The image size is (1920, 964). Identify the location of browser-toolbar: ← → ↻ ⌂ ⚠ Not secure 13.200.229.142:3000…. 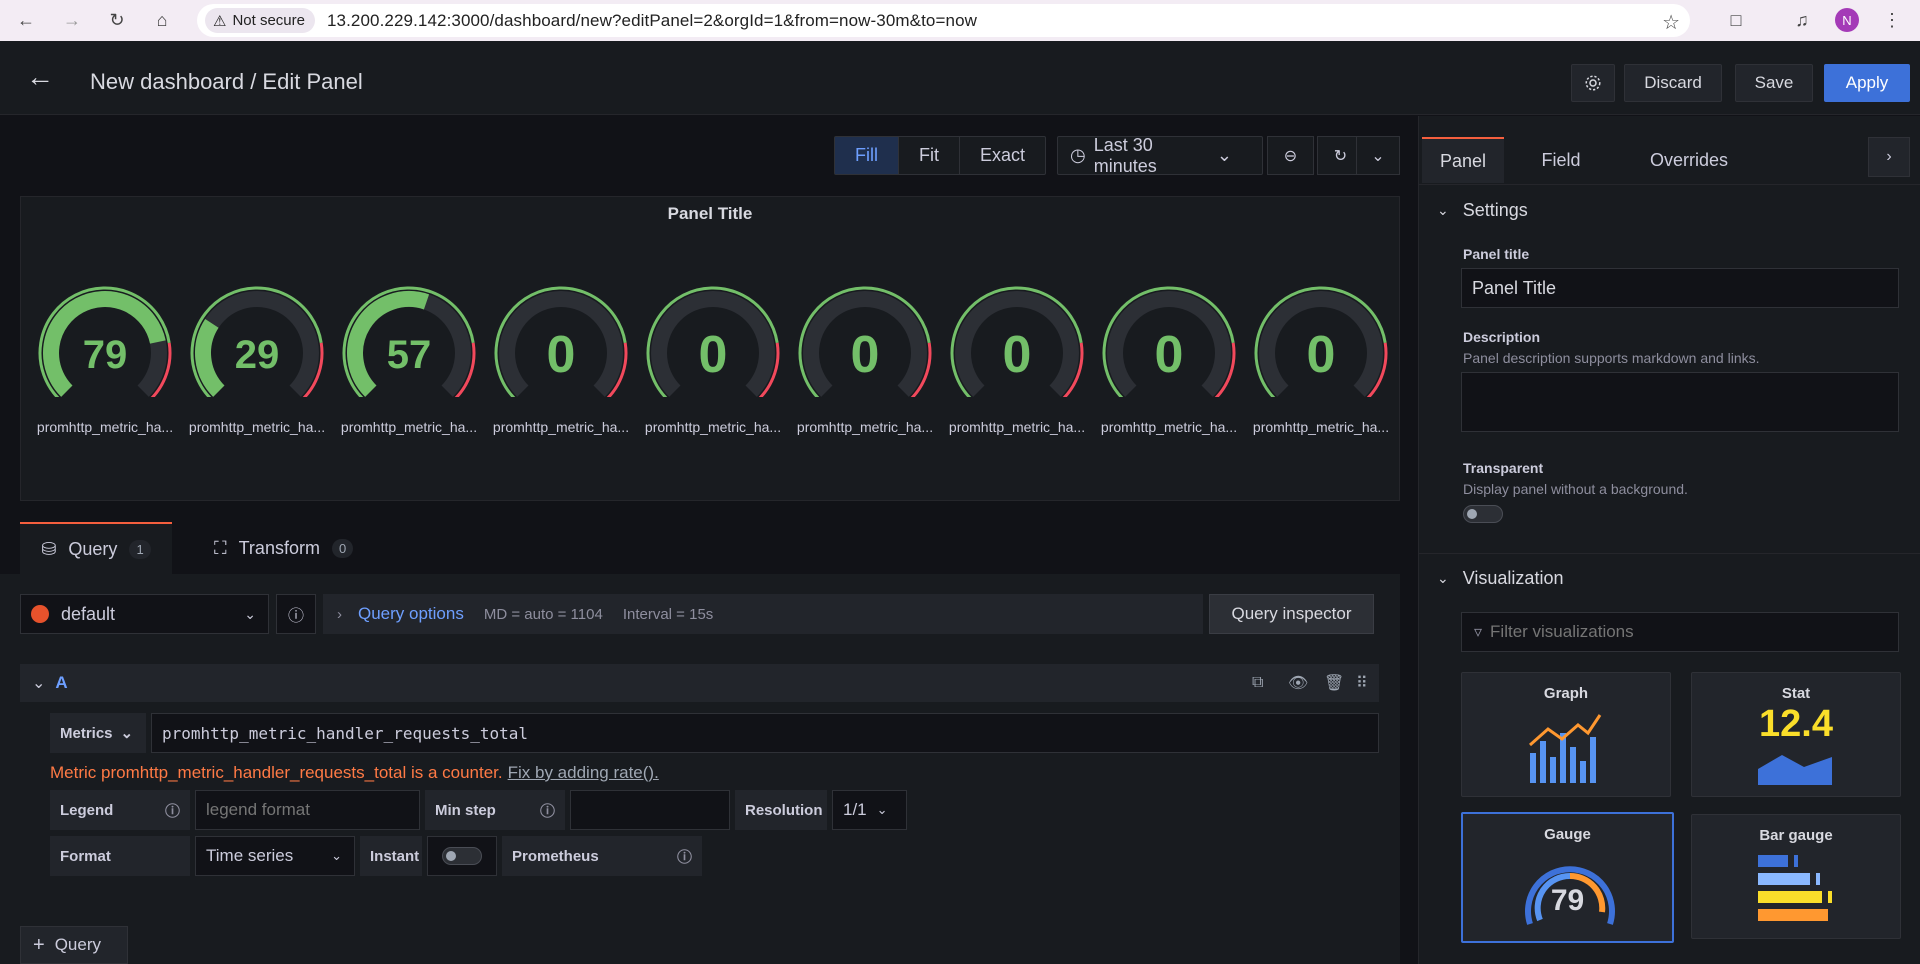
(960, 20).